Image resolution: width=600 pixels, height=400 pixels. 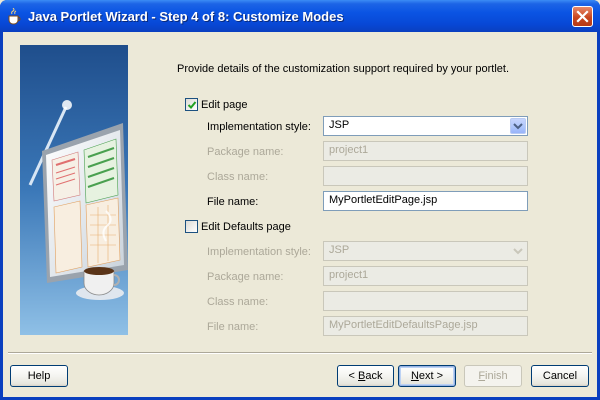 What do you see at coordinates (425, 326) in the screenshot?
I see `edit-defaults-file-field: MyPortletEditDefaultsPage.jsp` at bounding box center [425, 326].